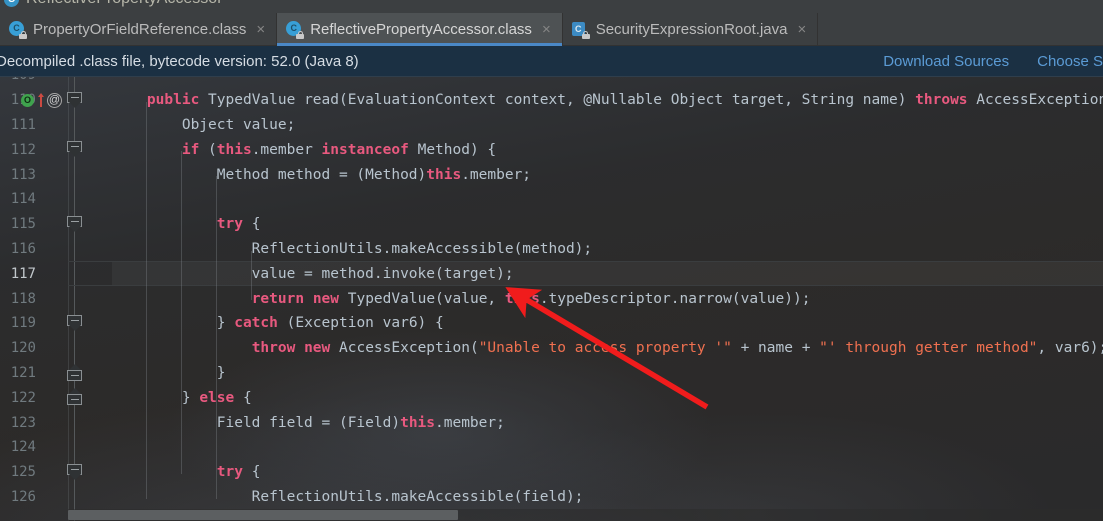 The width and height of the screenshot is (1103, 521). I want to click on gutter-row: 117, so click(56, 273).